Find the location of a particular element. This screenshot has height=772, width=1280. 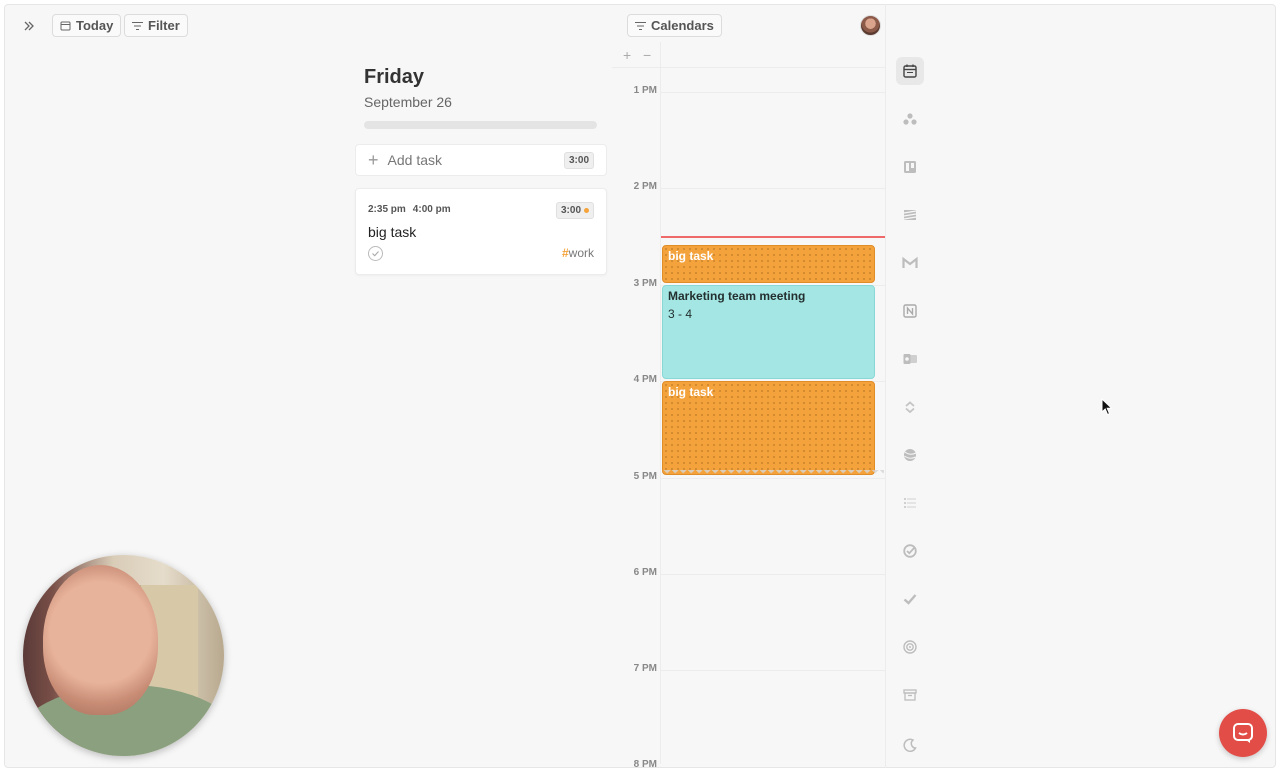

hour-label: 2 PM is located at coordinates (645, 186).